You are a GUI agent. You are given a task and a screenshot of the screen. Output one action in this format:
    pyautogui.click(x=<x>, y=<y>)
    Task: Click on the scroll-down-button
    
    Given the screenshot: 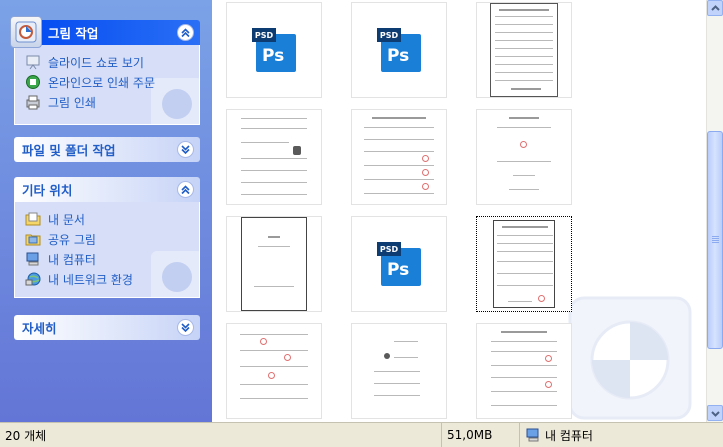 What is the action you would take?
    pyautogui.click(x=715, y=413)
    